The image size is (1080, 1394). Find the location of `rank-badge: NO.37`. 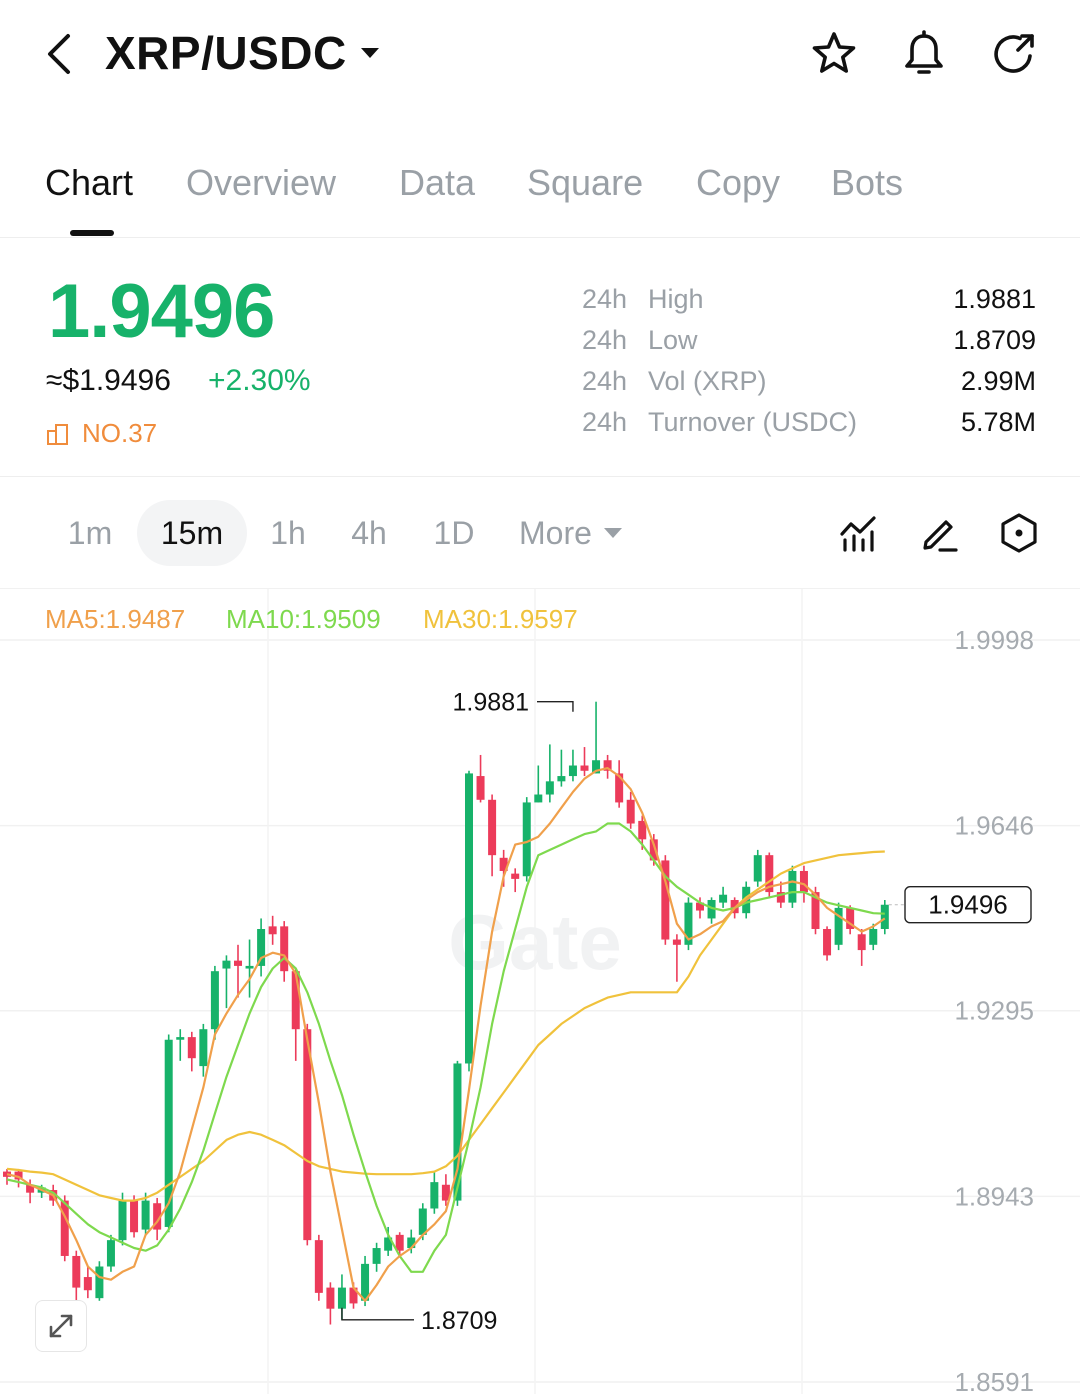

rank-badge: NO.37 is located at coordinates (101, 433).